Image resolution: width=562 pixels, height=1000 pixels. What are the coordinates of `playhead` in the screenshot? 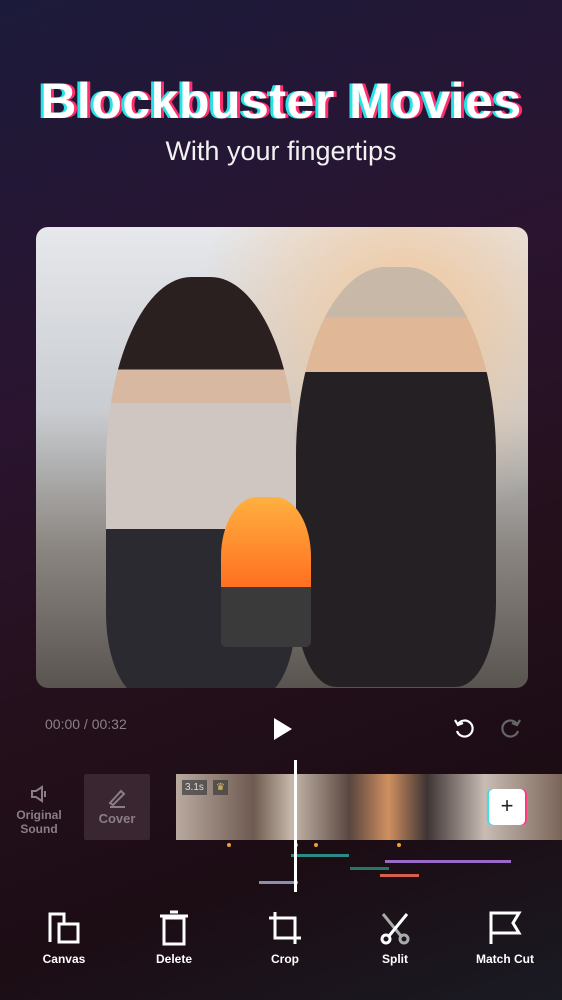 It's located at (295, 826).